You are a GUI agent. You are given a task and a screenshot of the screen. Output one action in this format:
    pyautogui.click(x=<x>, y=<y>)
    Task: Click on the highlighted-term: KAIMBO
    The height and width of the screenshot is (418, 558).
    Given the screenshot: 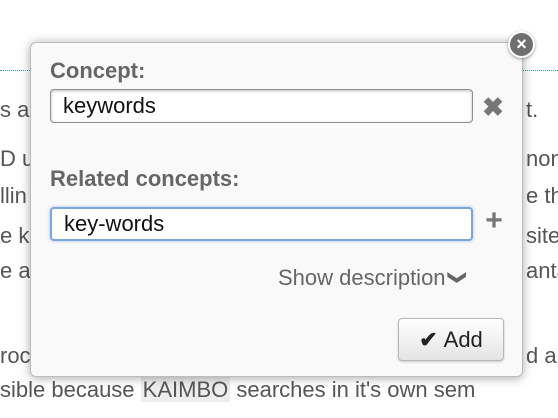 What is the action you would take?
    pyautogui.click(x=185, y=389)
    